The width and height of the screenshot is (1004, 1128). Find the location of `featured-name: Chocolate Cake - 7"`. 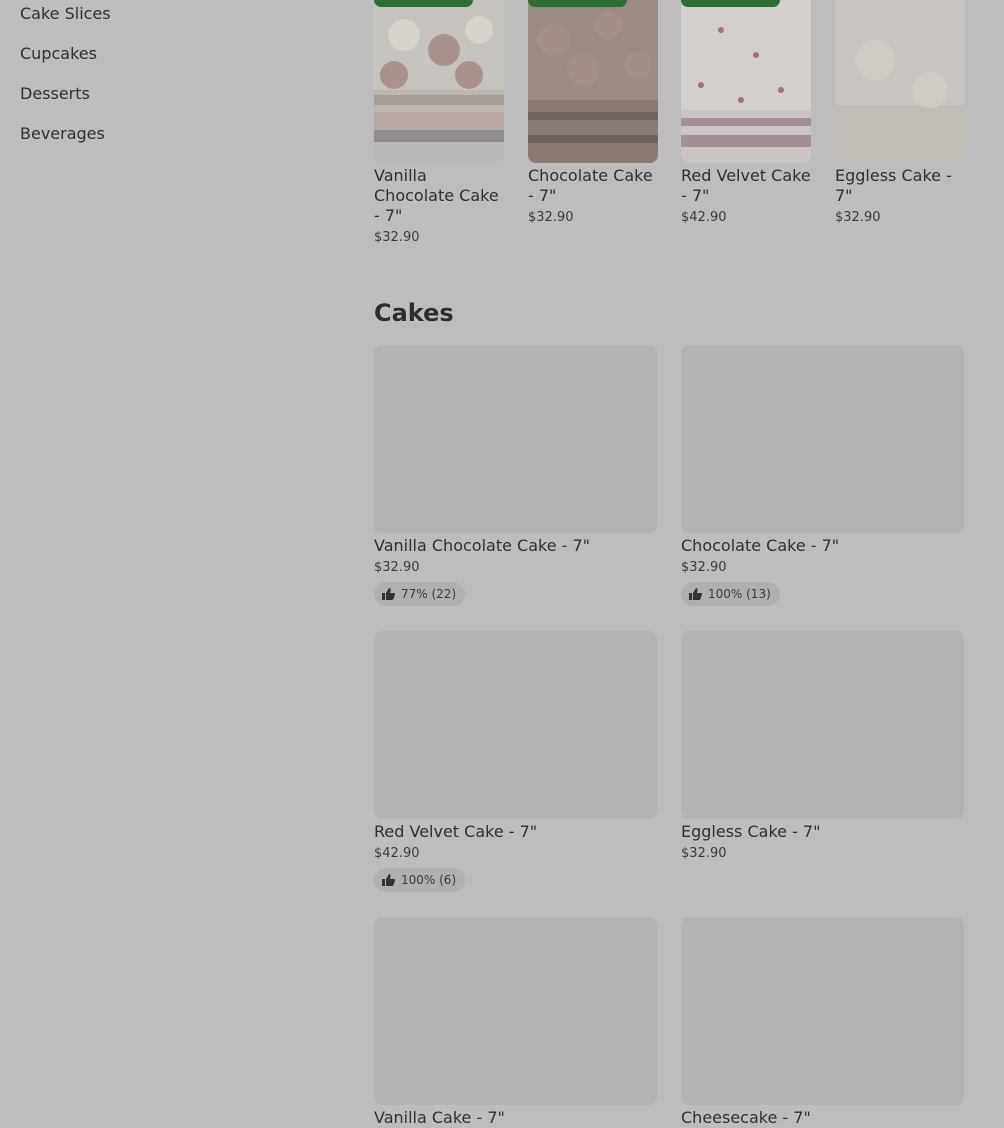

featured-name: Chocolate Cake - 7" is located at coordinates (590, 185).